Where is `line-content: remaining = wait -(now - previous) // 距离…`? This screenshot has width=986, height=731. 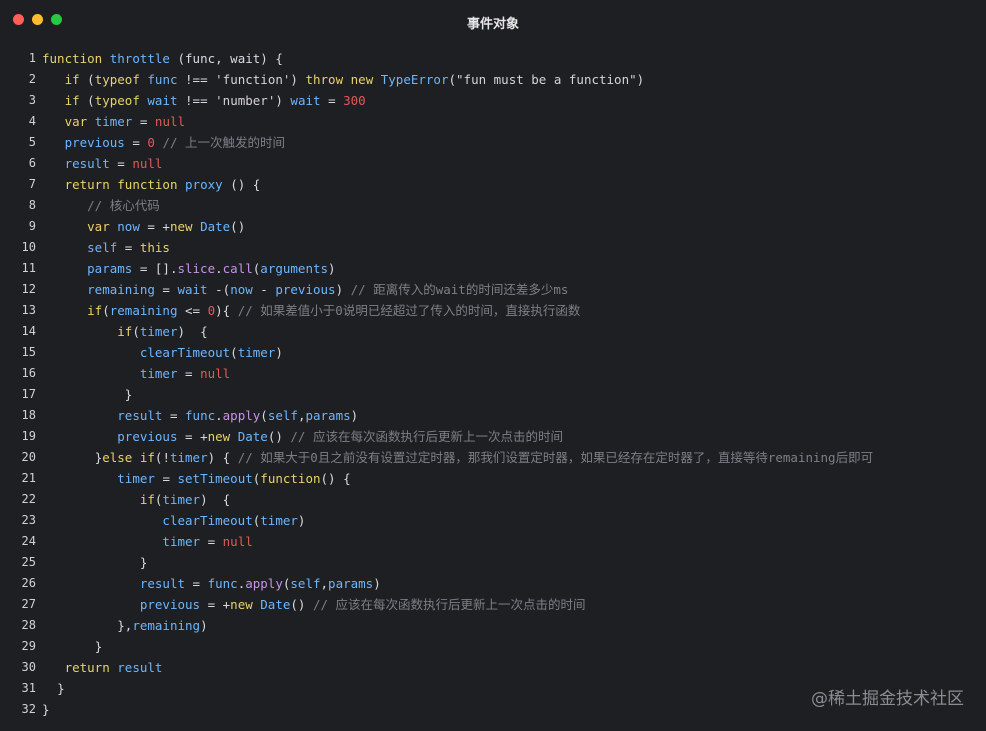
line-content: remaining = wait -(now - previous) // 距离… is located at coordinates (328, 289).